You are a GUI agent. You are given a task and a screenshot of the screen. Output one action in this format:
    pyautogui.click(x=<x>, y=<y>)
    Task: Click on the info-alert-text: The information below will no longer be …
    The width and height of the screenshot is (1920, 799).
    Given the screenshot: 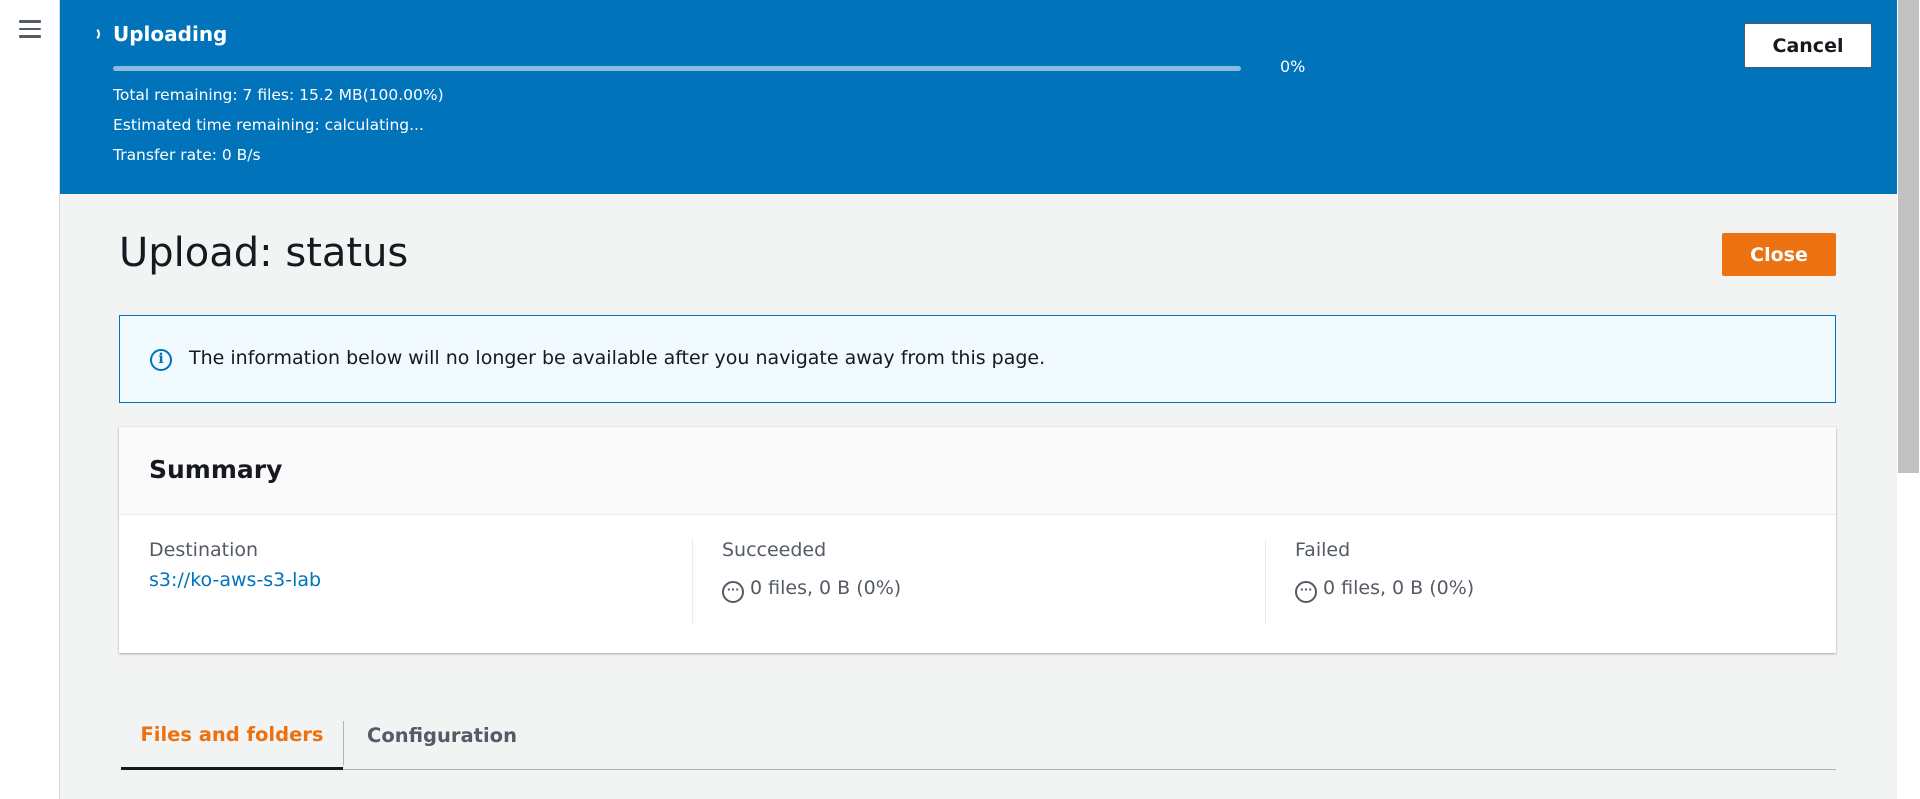 What is the action you would take?
    pyautogui.click(x=617, y=358)
    